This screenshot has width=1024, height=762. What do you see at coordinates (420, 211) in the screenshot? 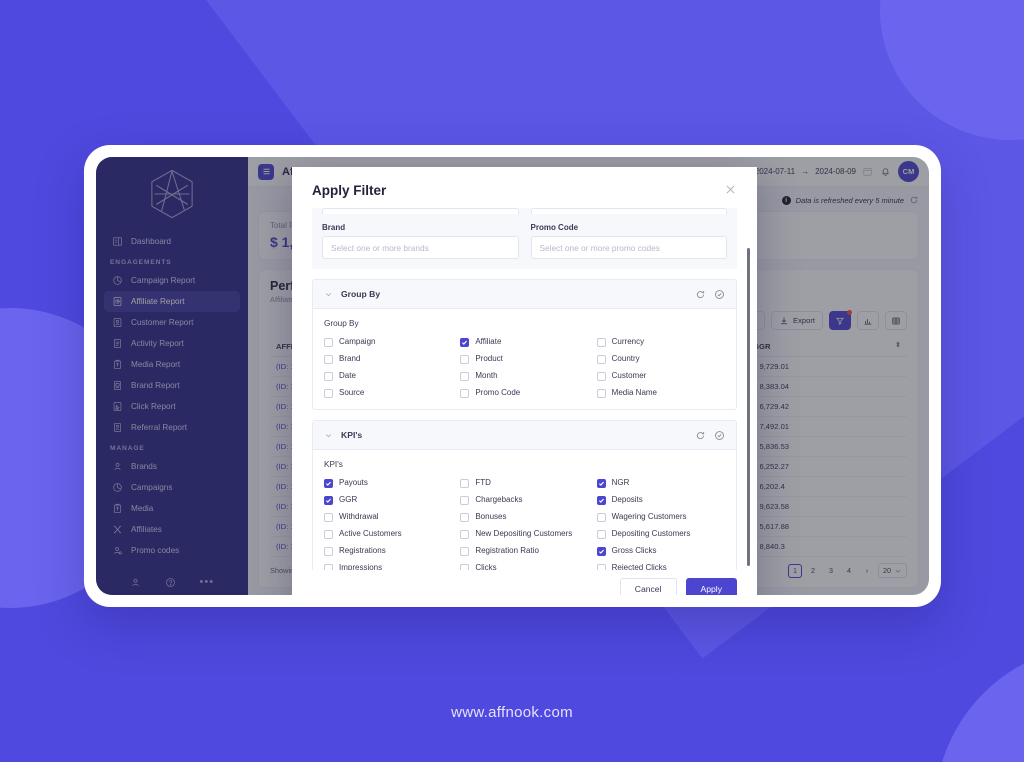
I see `field-stub-left` at bounding box center [420, 211].